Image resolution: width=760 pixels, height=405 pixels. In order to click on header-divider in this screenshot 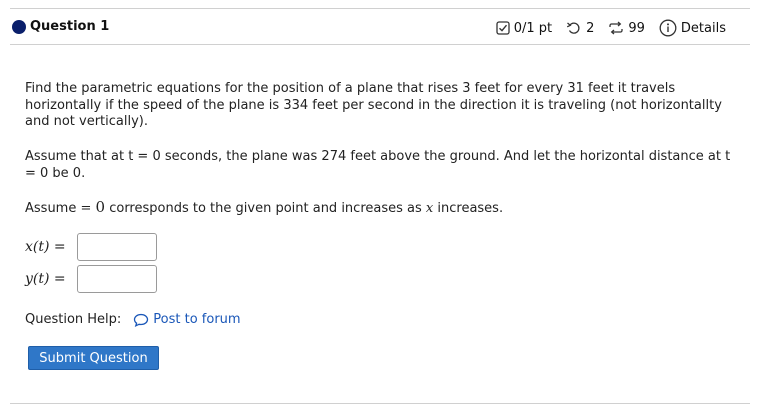, I will do `click(380, 44)`.